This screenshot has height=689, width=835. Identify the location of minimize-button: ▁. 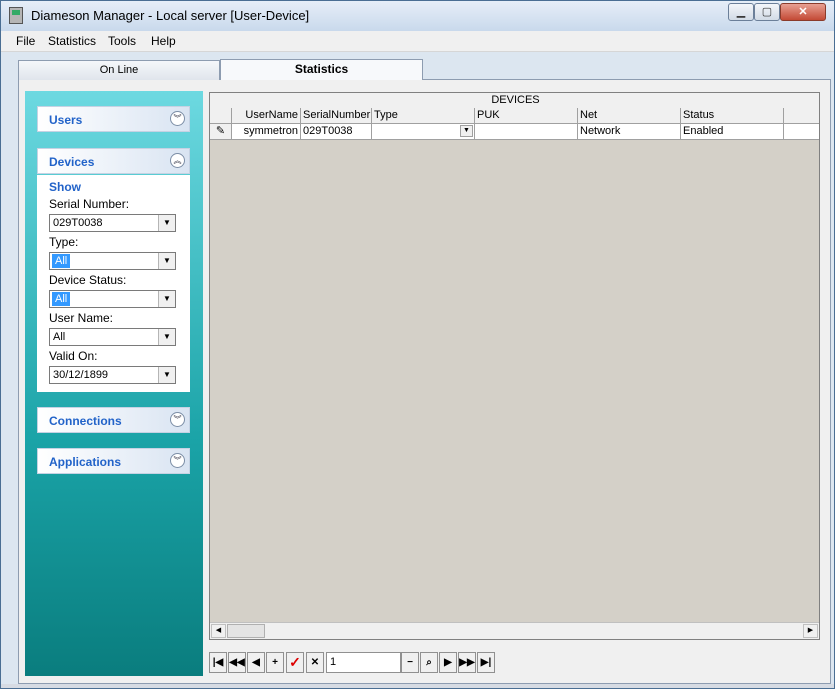
(741, 12).